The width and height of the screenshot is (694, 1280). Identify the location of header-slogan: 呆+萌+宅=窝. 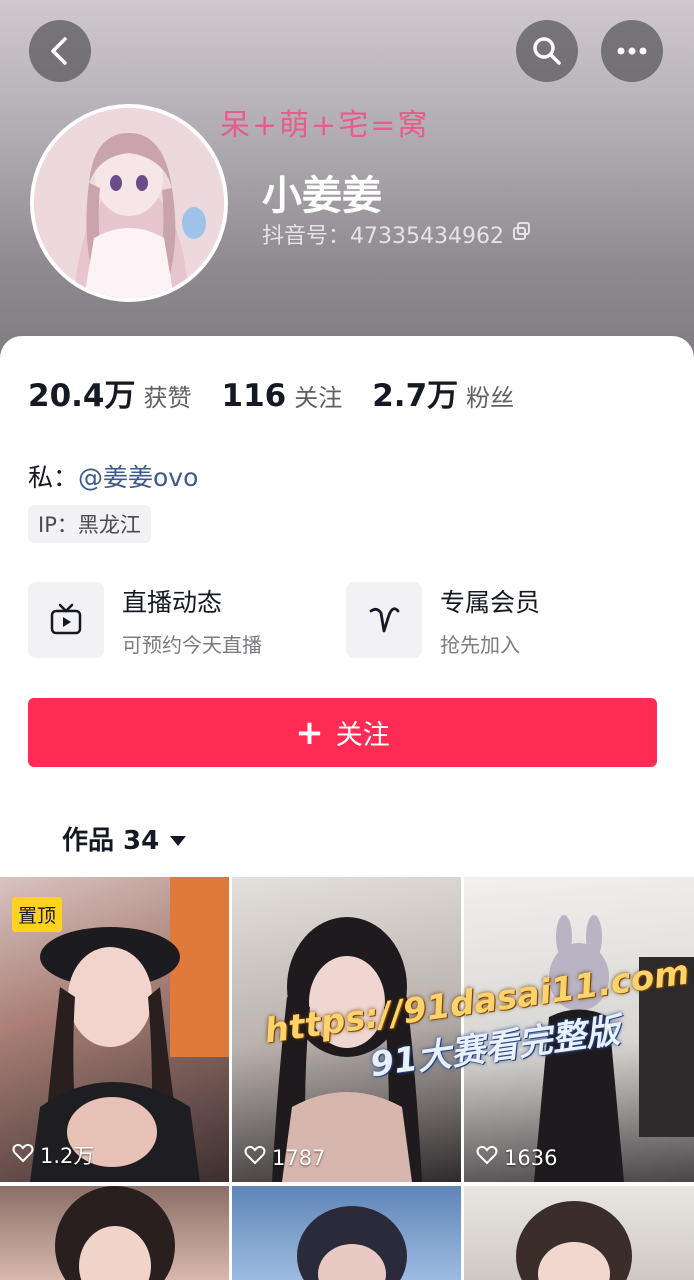
(325, 125).